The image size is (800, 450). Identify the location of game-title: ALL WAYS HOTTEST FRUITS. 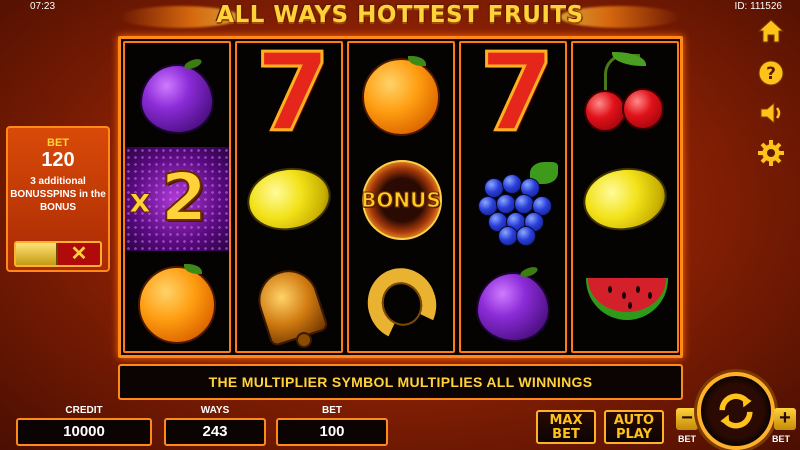
(400, 15).